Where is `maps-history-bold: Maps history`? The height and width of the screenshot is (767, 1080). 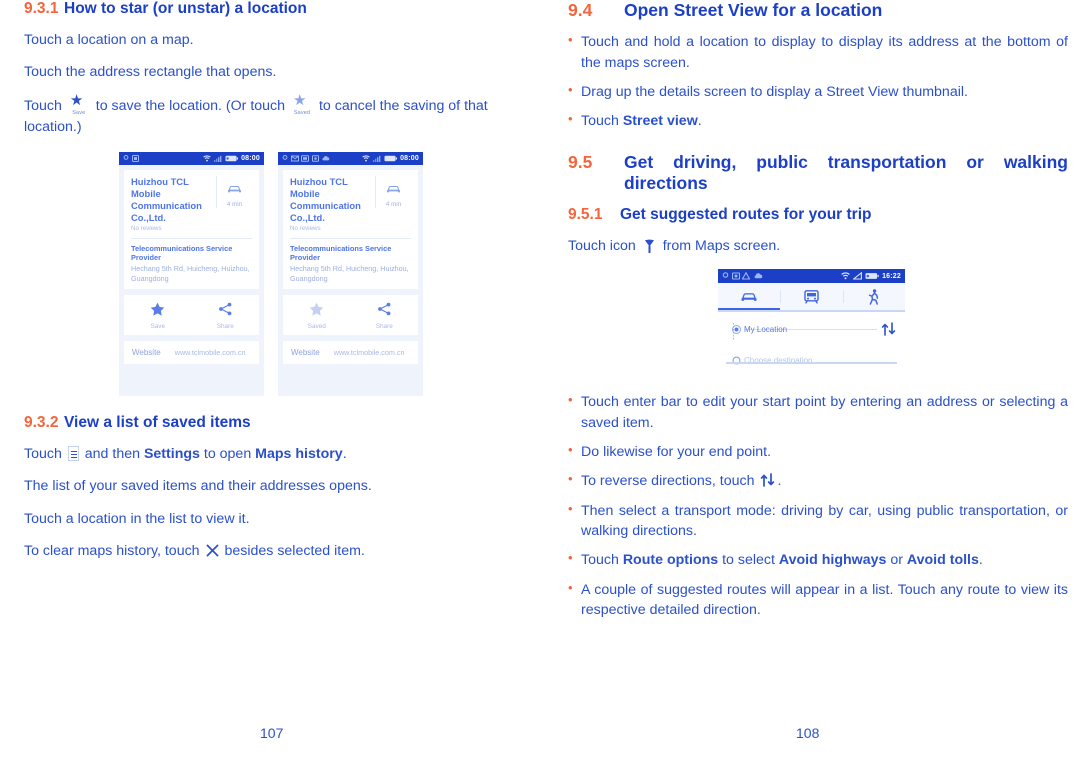
maps-history-bold: Maps history is located at coordinates (299, 454).